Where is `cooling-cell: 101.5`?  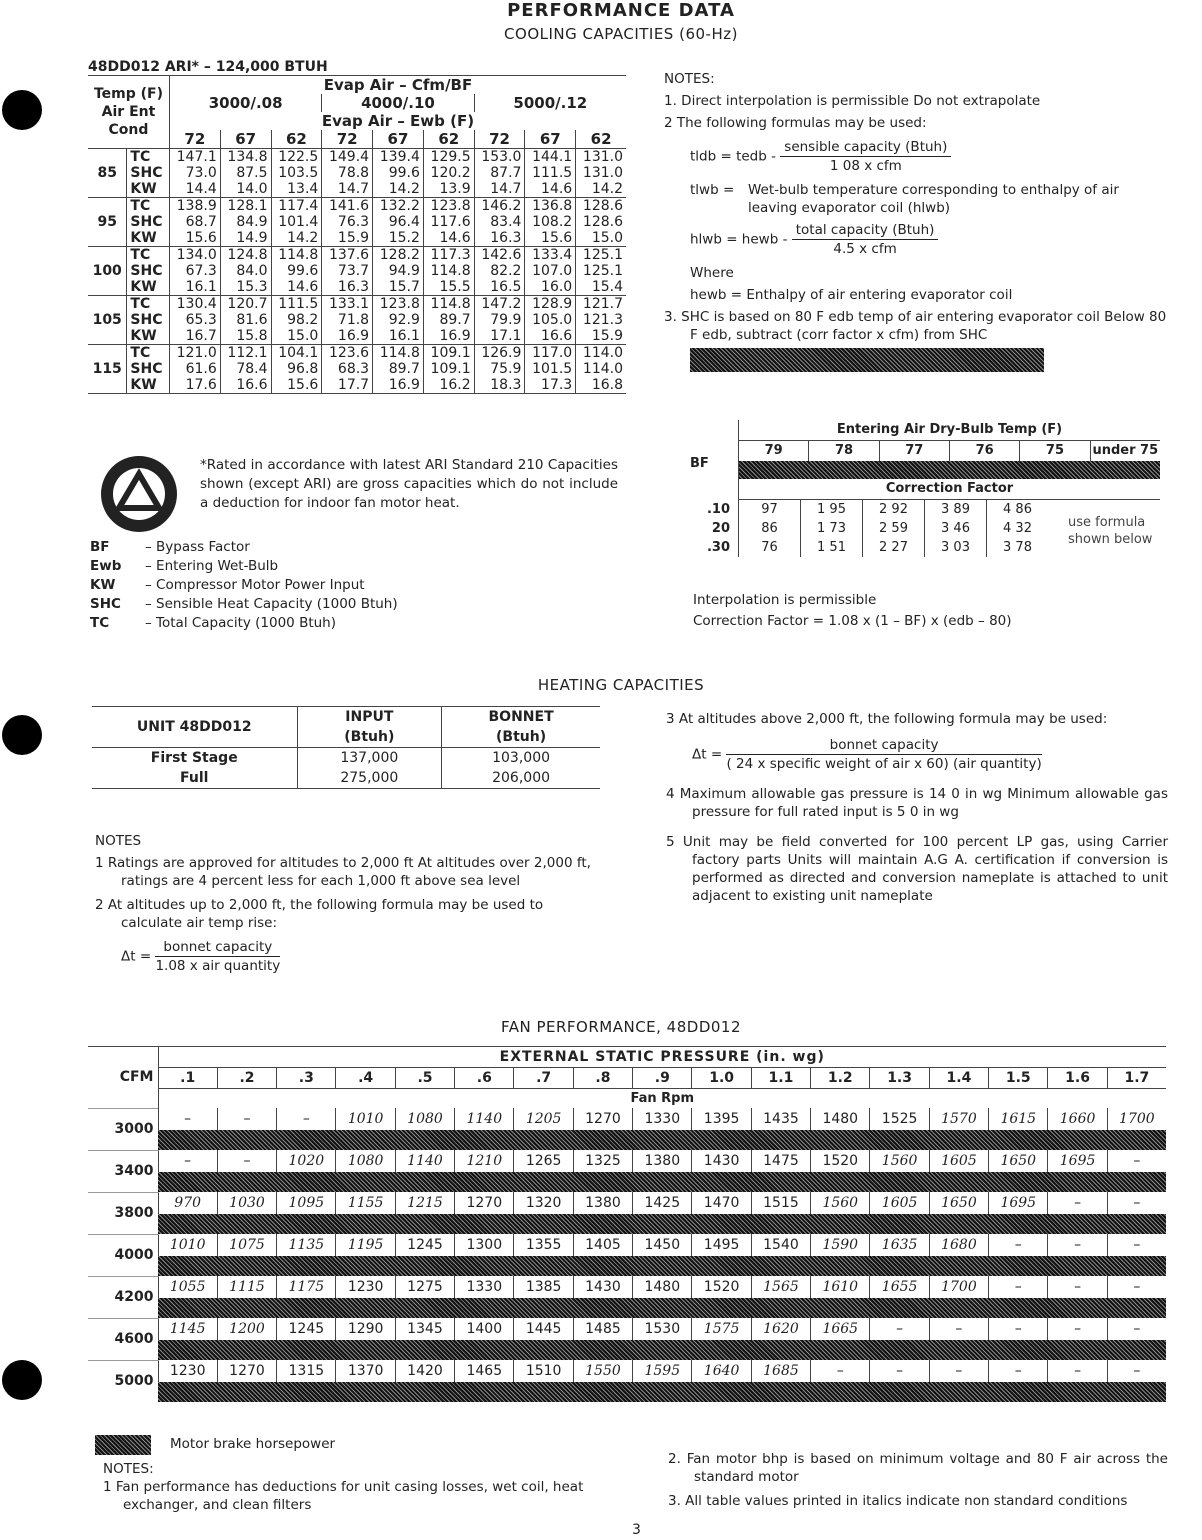
cooling-cell: 101.5 is located at coordinates (550, 369).